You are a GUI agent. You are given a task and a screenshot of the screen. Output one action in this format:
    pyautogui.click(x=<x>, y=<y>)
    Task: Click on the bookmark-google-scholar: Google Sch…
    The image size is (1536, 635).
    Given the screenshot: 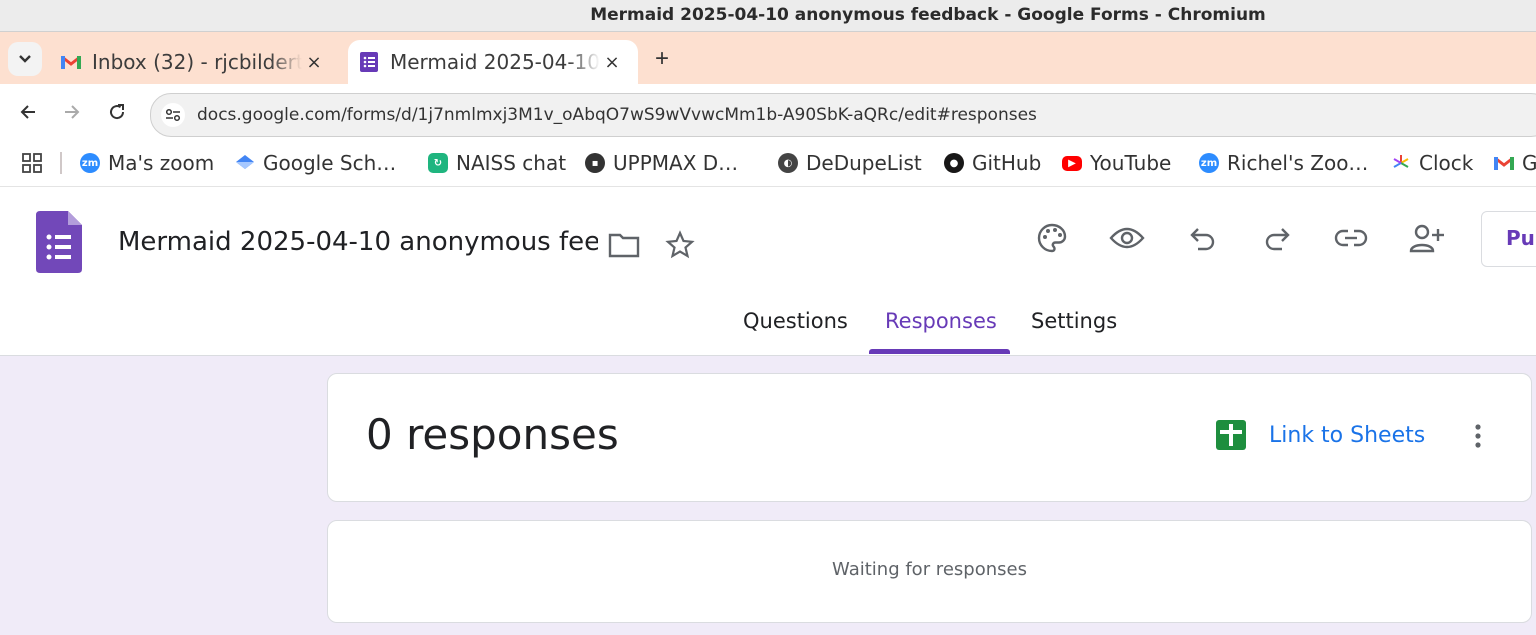 What is the action you would take?
    pyautogui.click(x=315, y=163)
    